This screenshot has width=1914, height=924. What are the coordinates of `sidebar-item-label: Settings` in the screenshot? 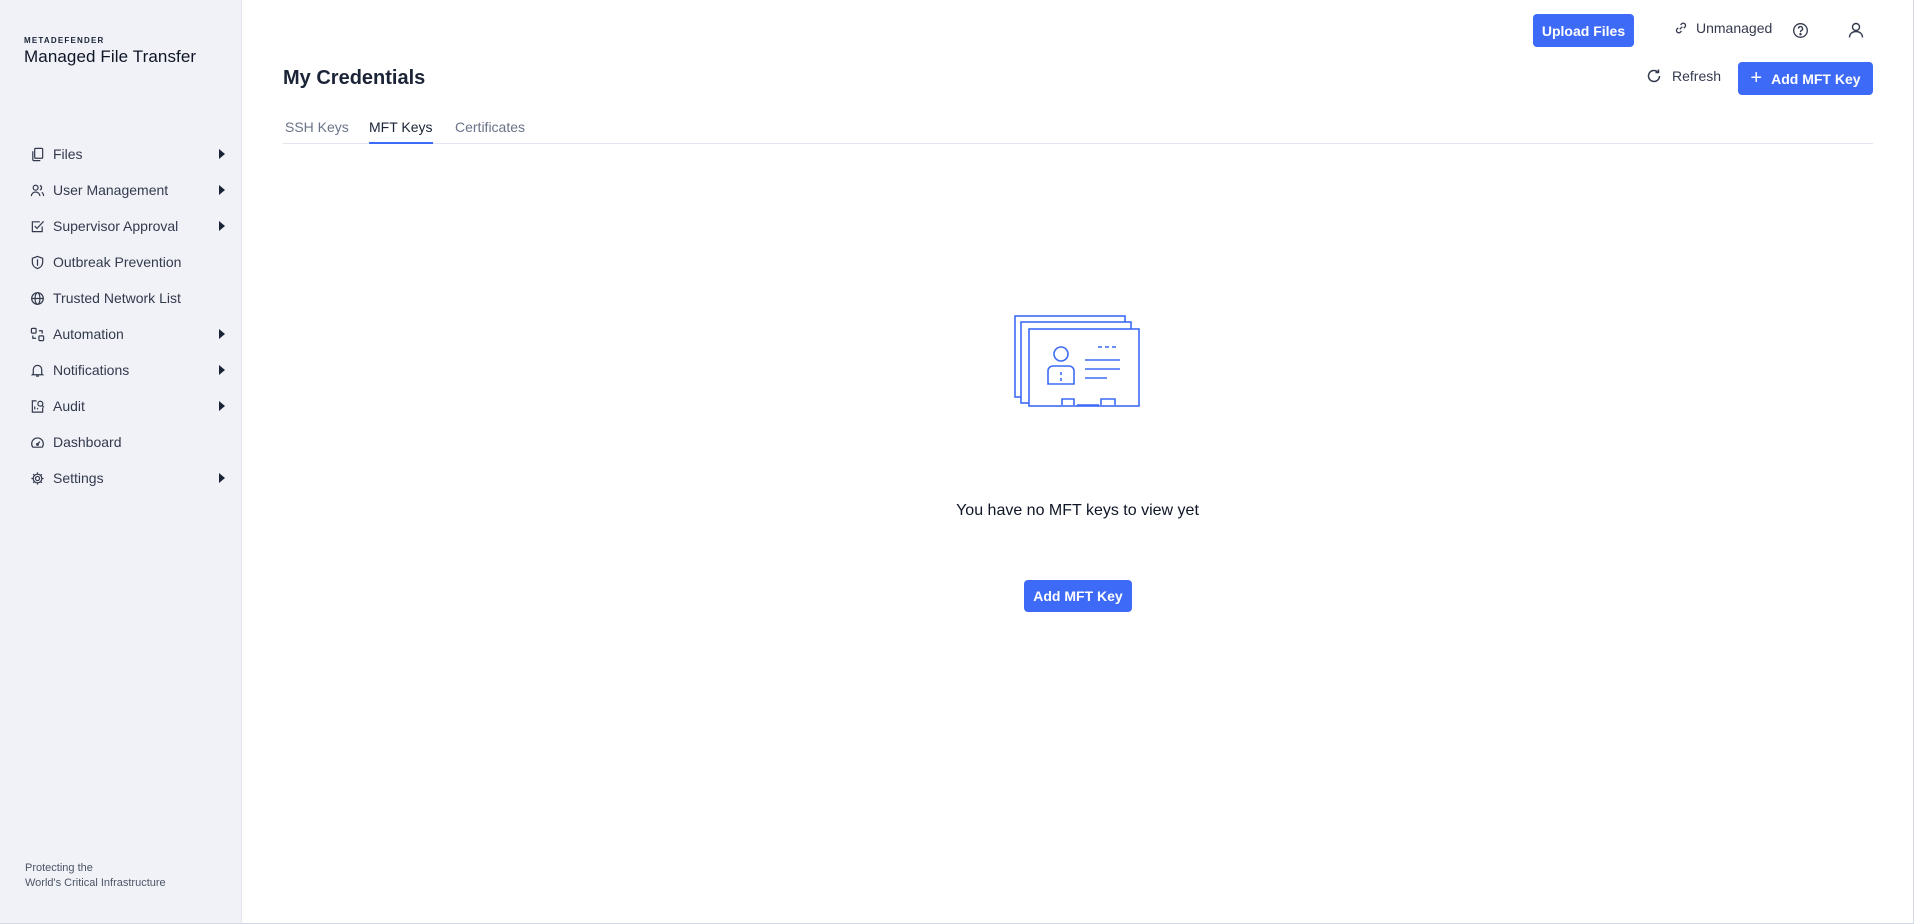 It's located at (78, 478).